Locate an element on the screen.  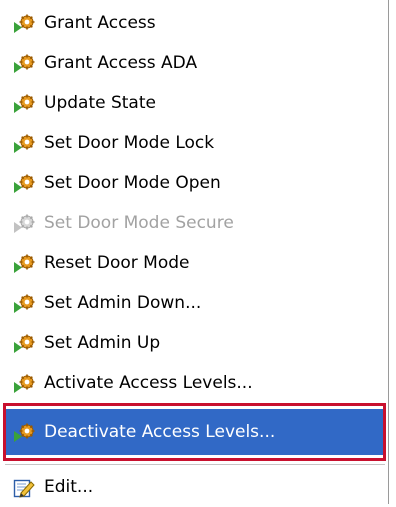
menu-item-label: Set Door Mode Lock is located at coordinates (129, 143).